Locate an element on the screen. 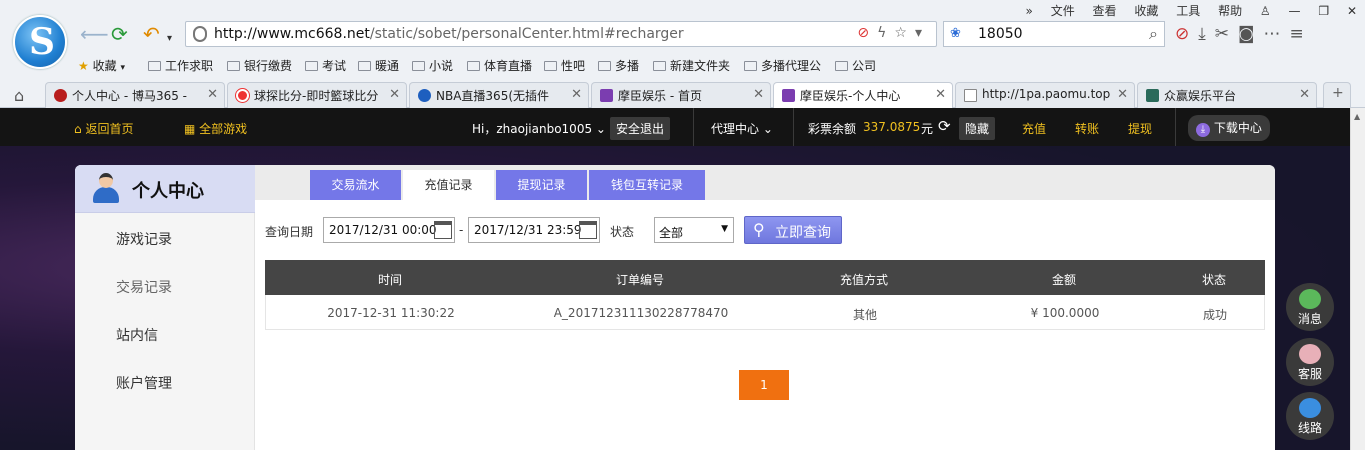  cell-amount: ¥ 100.0000 is located at coordinates (1065, 313).